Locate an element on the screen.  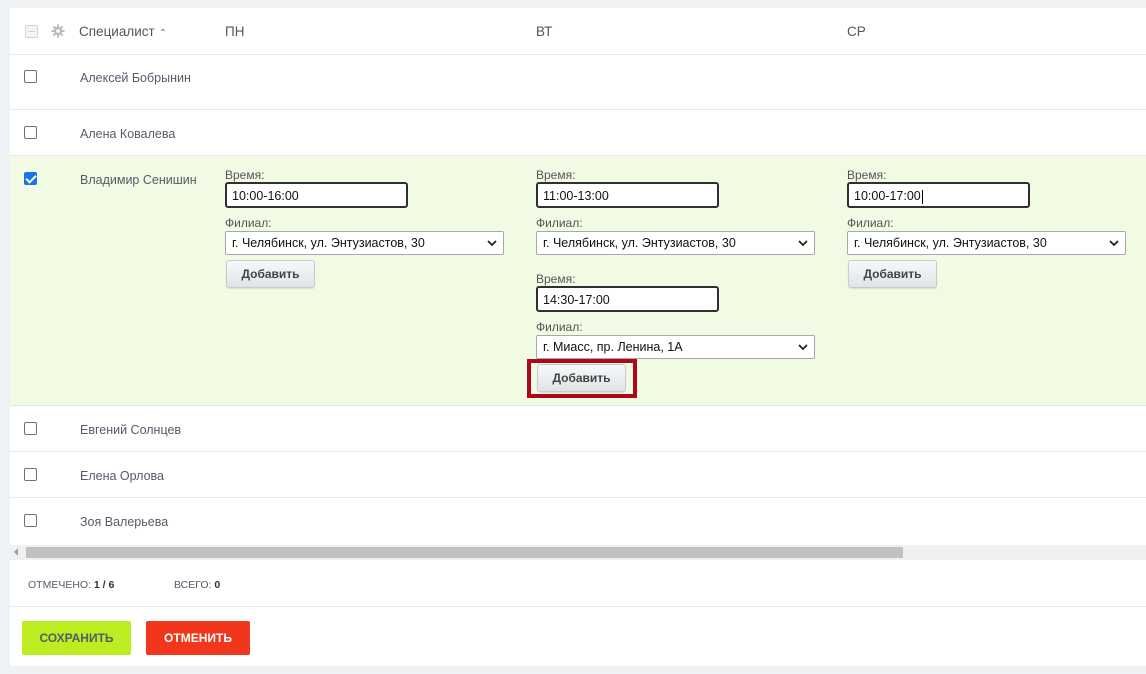
column-header-wed: СР is located at coordinates (856, 31).